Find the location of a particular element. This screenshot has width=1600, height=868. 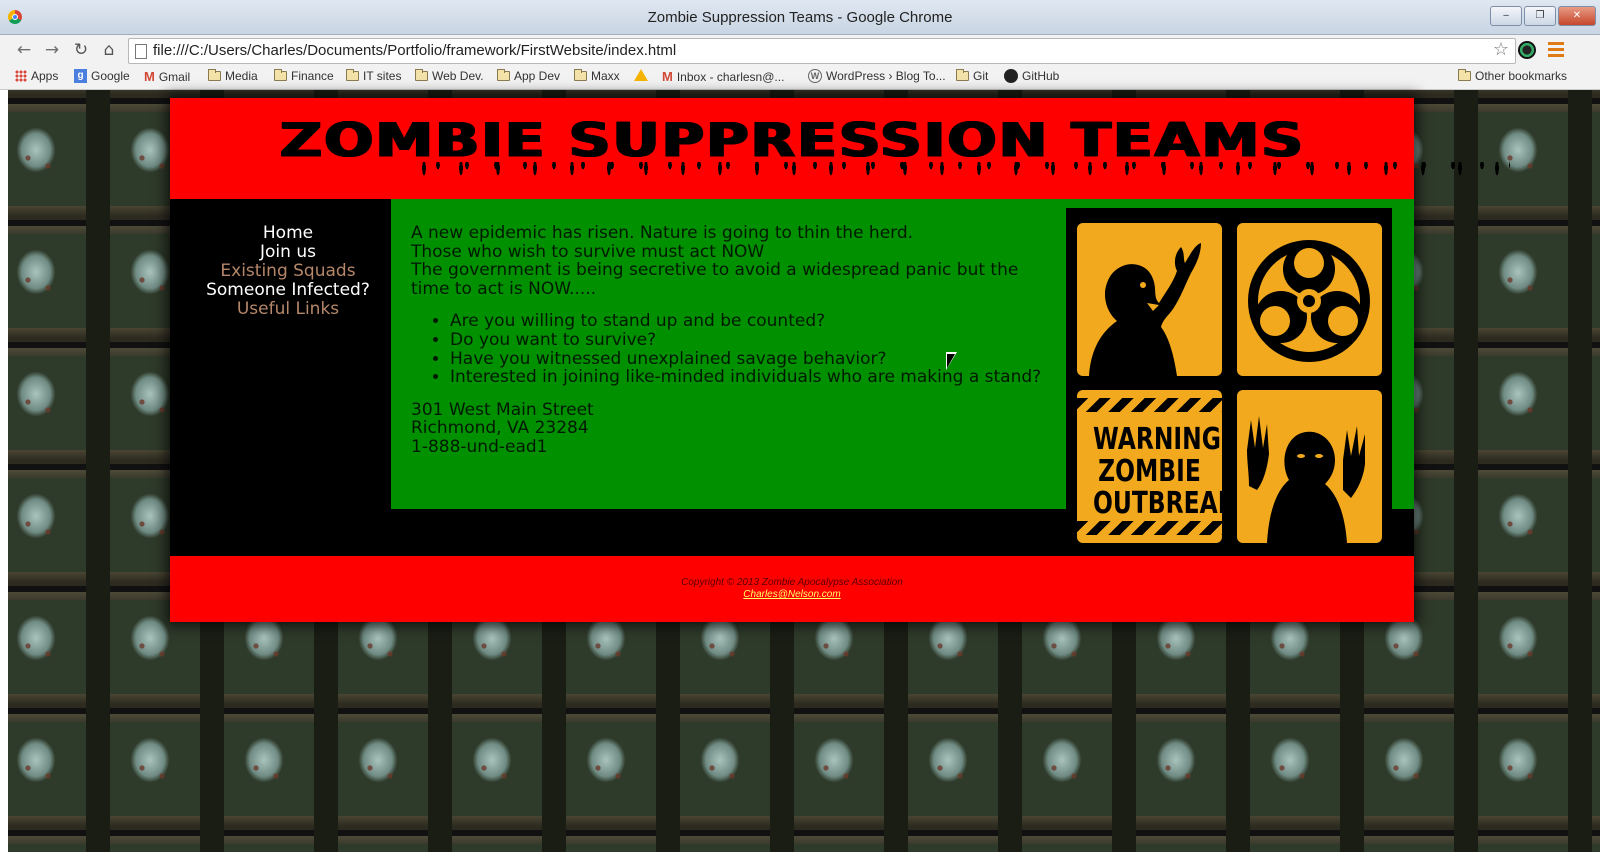

intro-line: Those who wish to survive must act NOW is located at coordinates (588, 251).